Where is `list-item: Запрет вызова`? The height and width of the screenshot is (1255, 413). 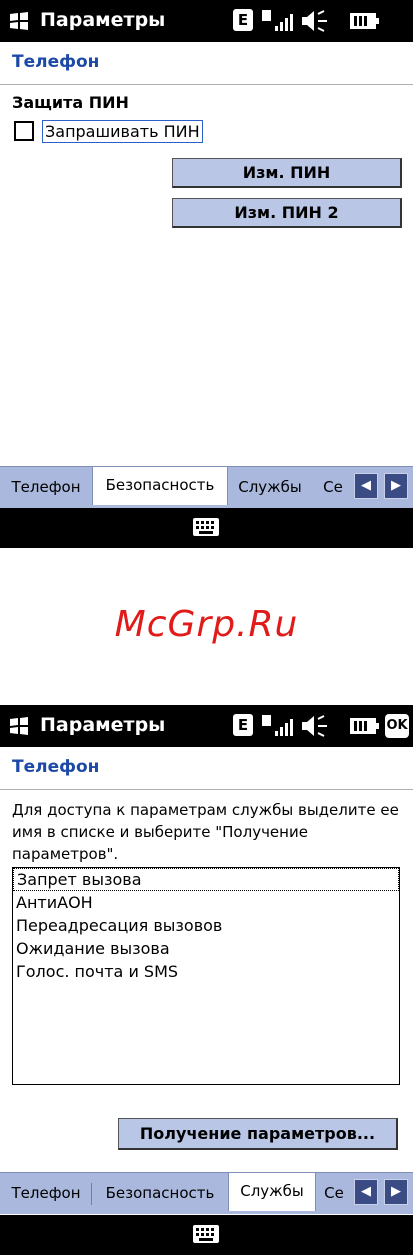
list-item: Запрет вызова is located at coordinates (206, 879).